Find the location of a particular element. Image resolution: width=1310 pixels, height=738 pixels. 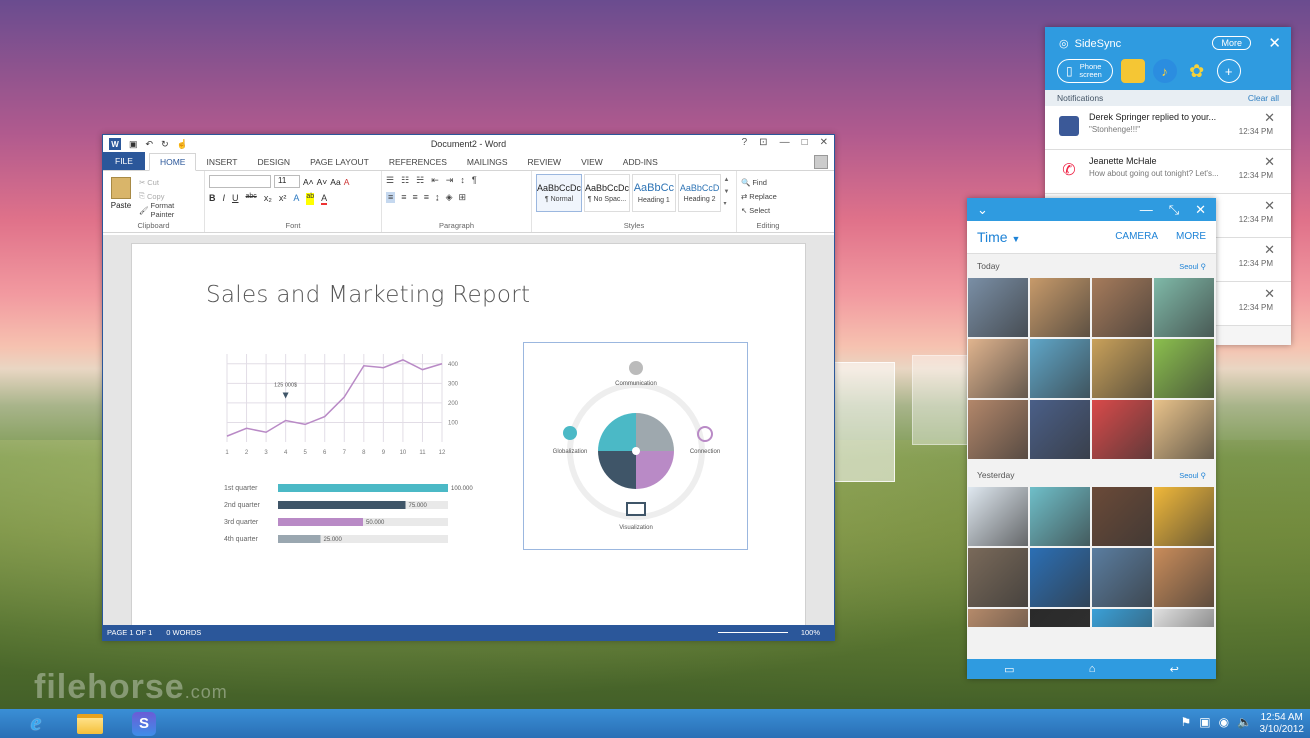

font-name-input is located at coordinates (240, 181).